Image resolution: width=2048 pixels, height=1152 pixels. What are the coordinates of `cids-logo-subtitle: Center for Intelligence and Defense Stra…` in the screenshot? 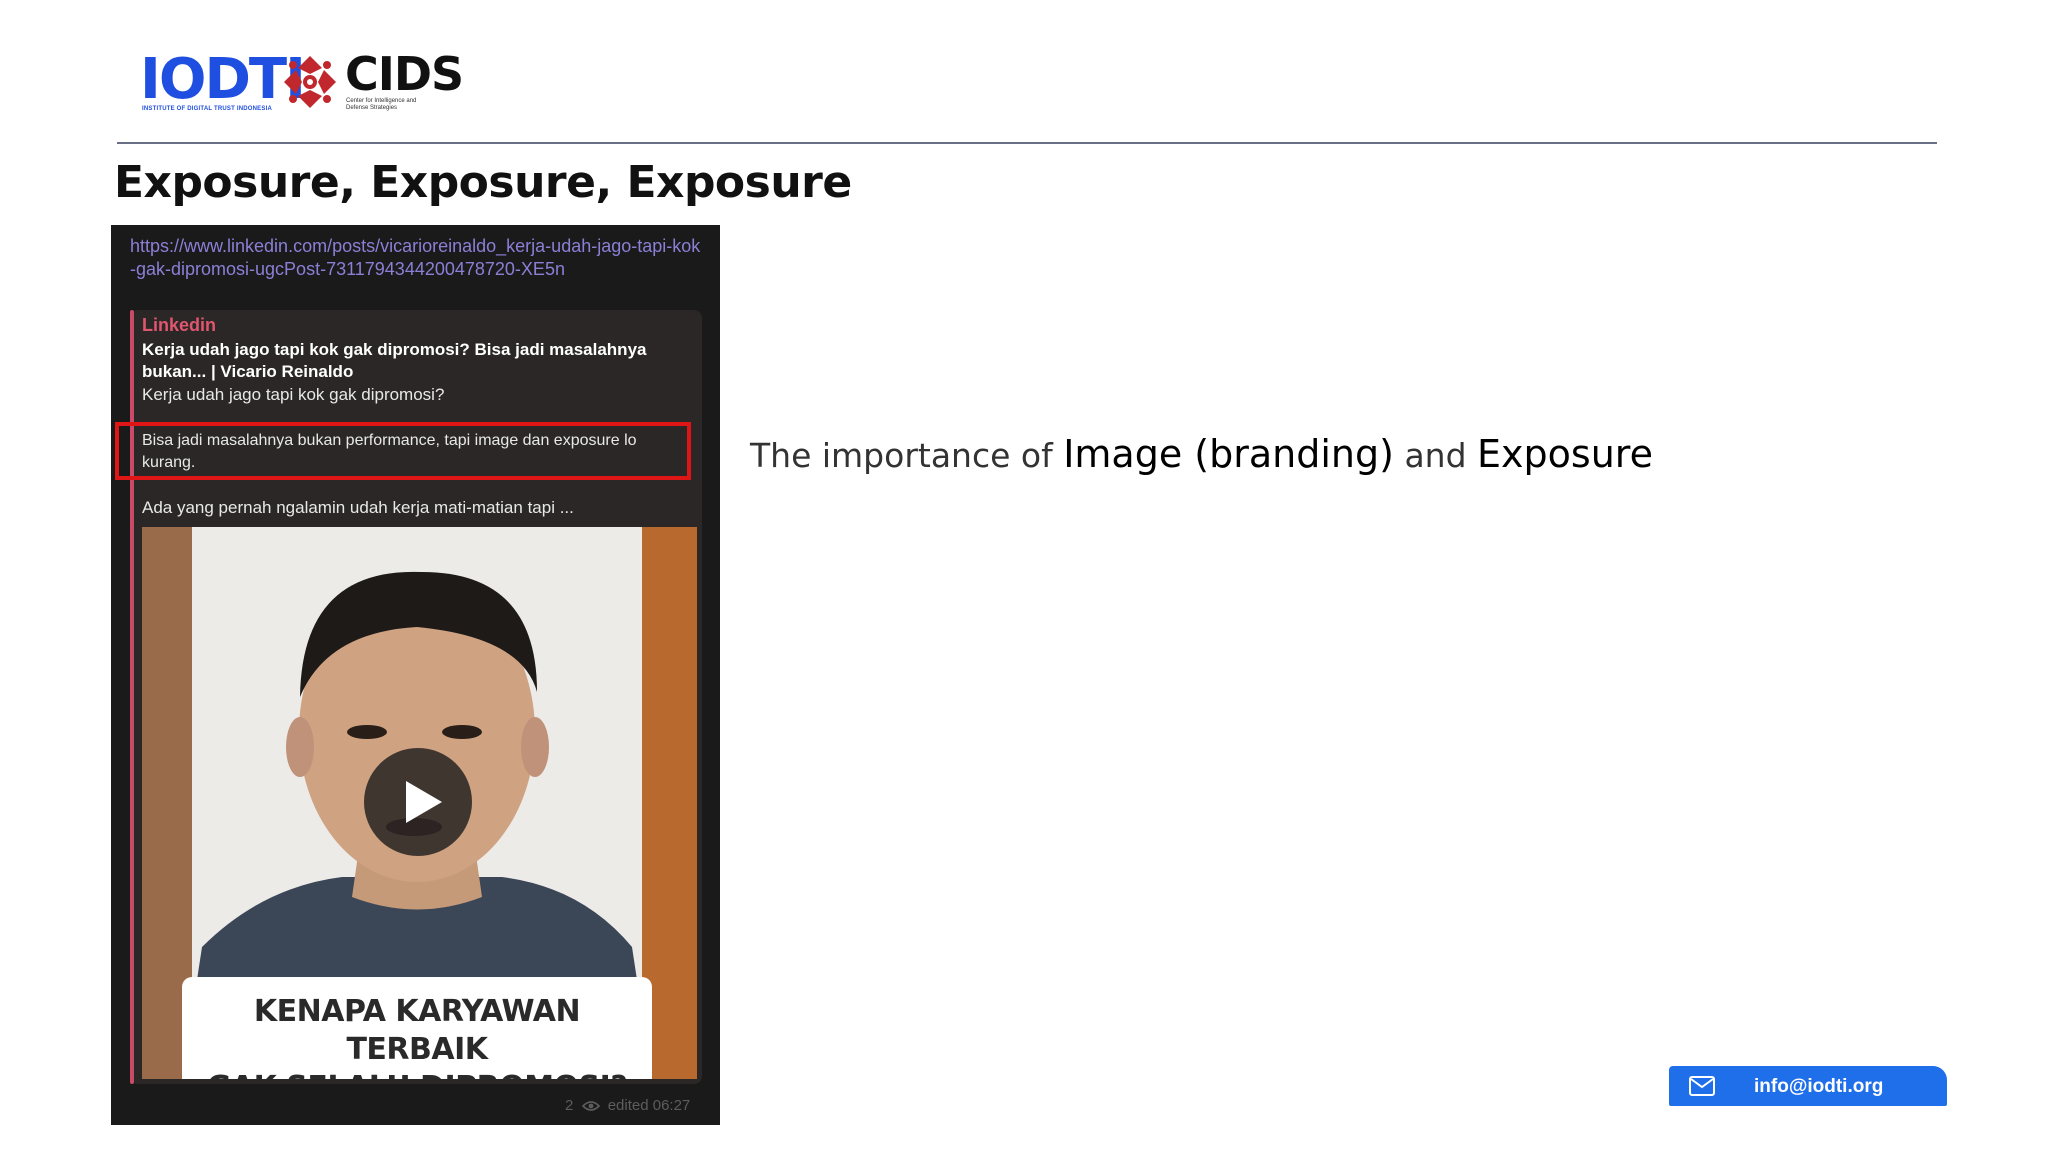 It's located at (381, 104).